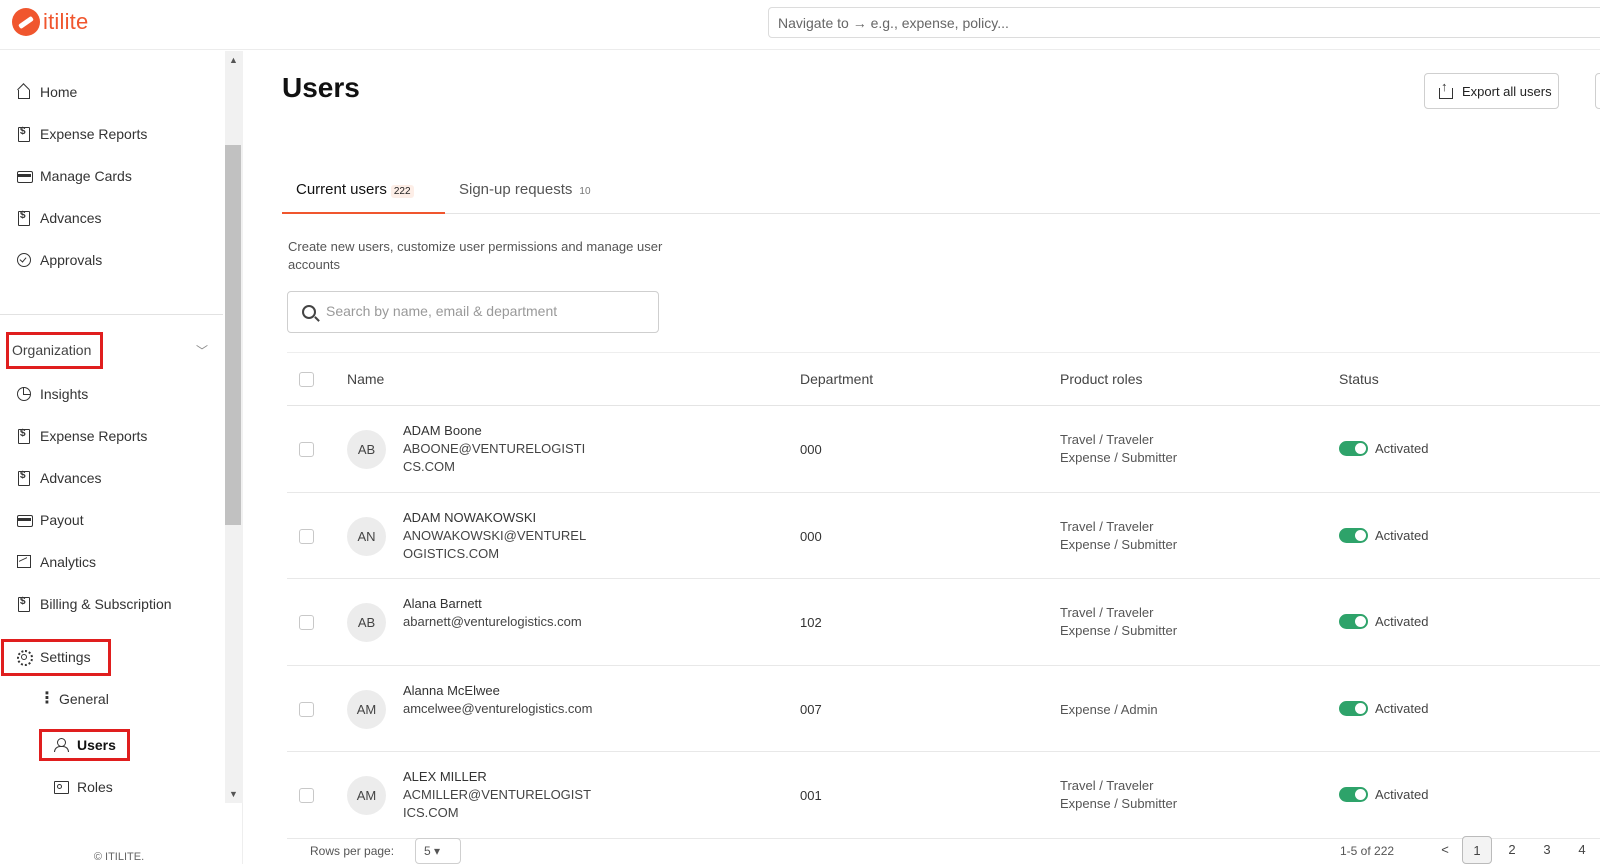 Image resolution: width=1600 pixels, height=865 pixels. What do you see at coordinates (45, 698) in the screenshot?
I see `dots-icon` at bounding box center [45, 698].